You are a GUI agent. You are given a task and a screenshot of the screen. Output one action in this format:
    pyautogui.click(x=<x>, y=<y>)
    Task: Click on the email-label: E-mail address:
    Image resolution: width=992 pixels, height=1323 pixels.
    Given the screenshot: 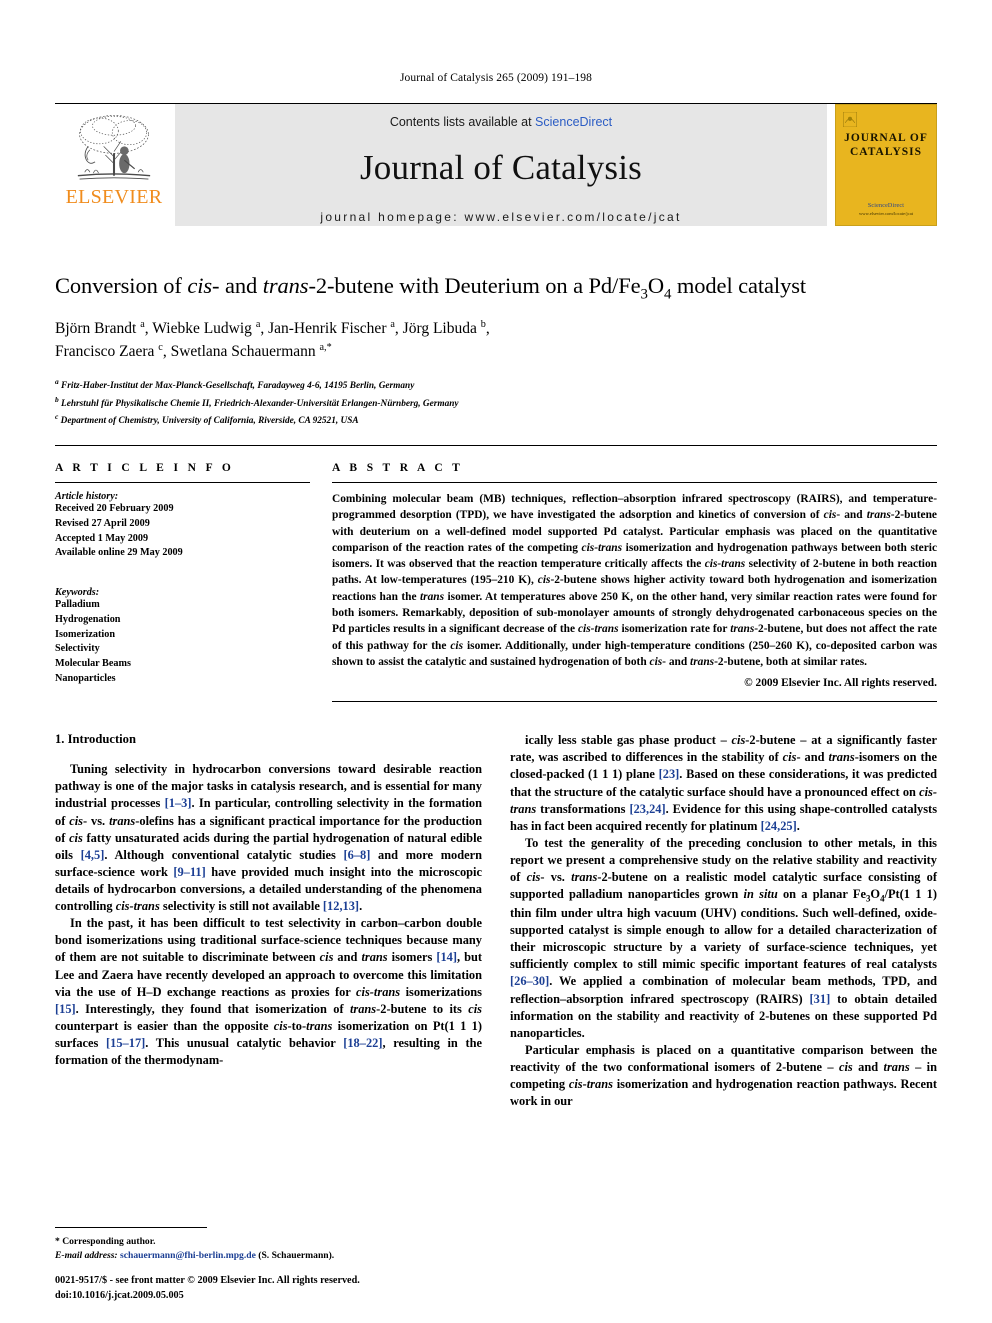 What is the action you would take?
    pyautogui.click(x=86, y=1256)
    